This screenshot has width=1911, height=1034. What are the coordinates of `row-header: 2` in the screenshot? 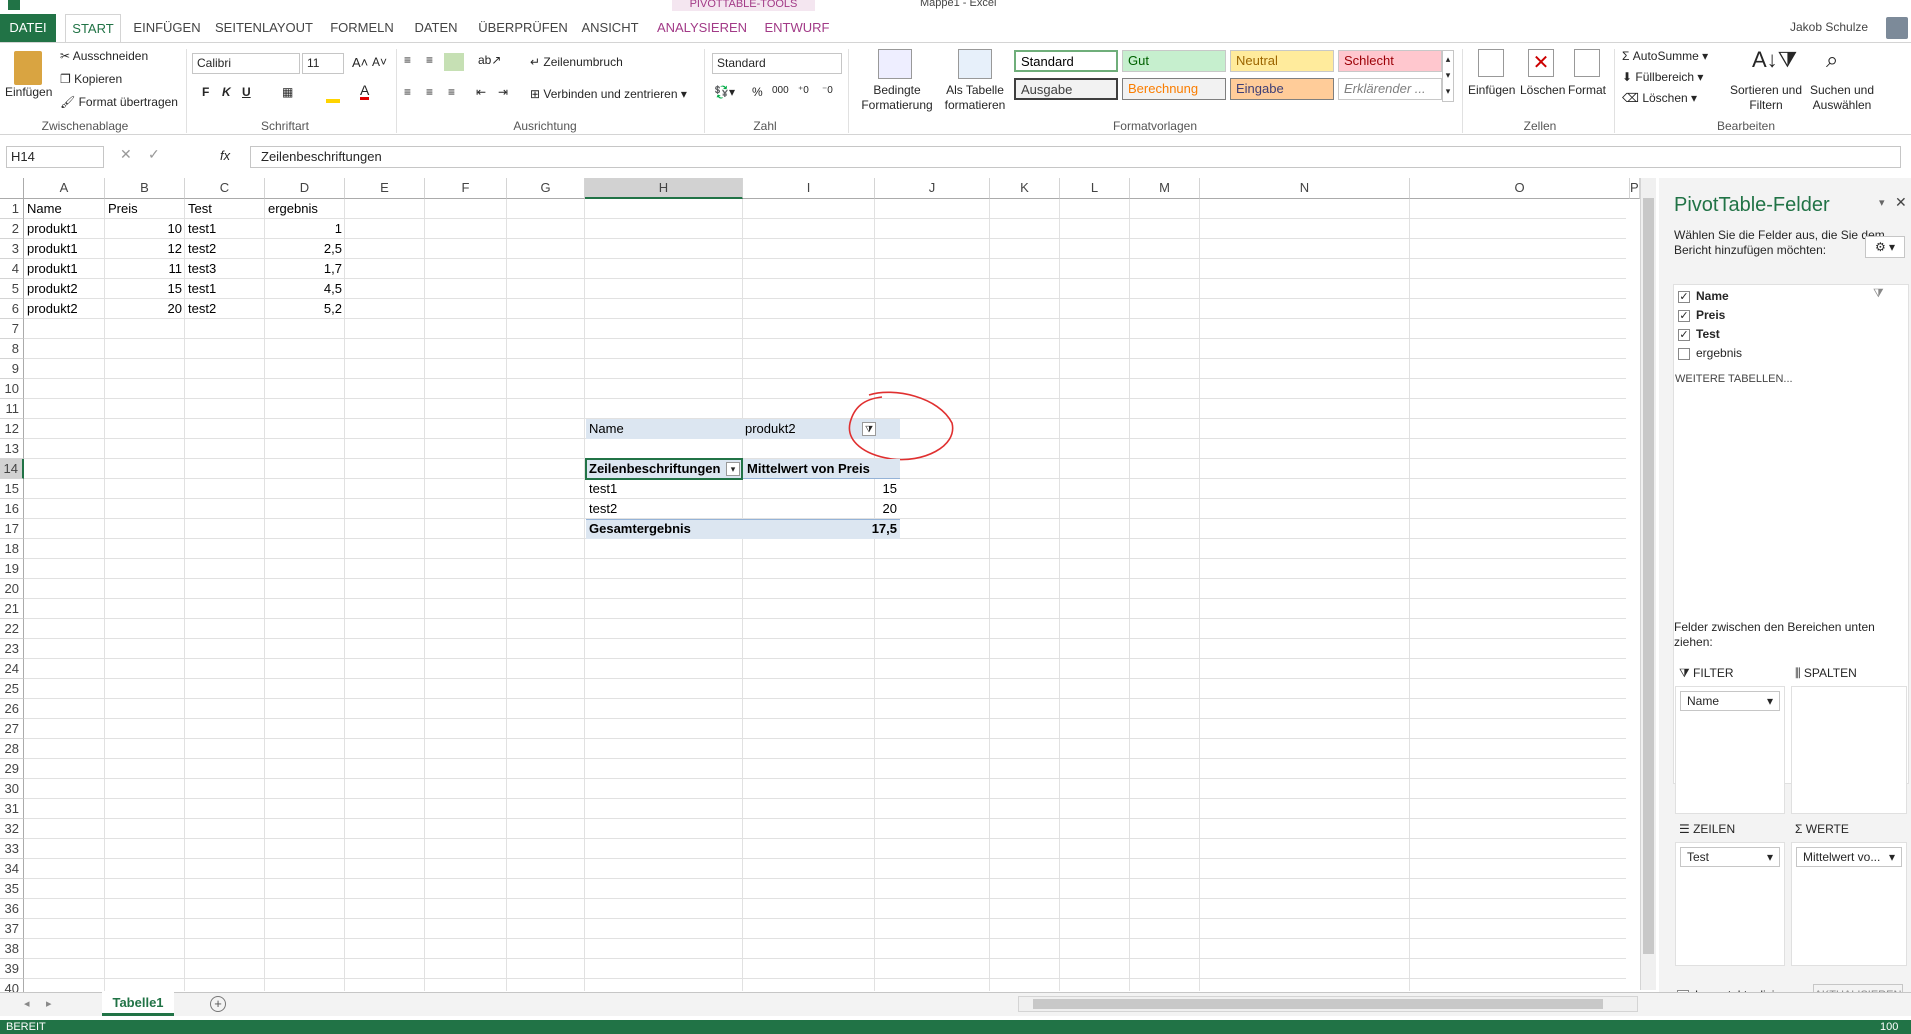 It's located at (12, 229).